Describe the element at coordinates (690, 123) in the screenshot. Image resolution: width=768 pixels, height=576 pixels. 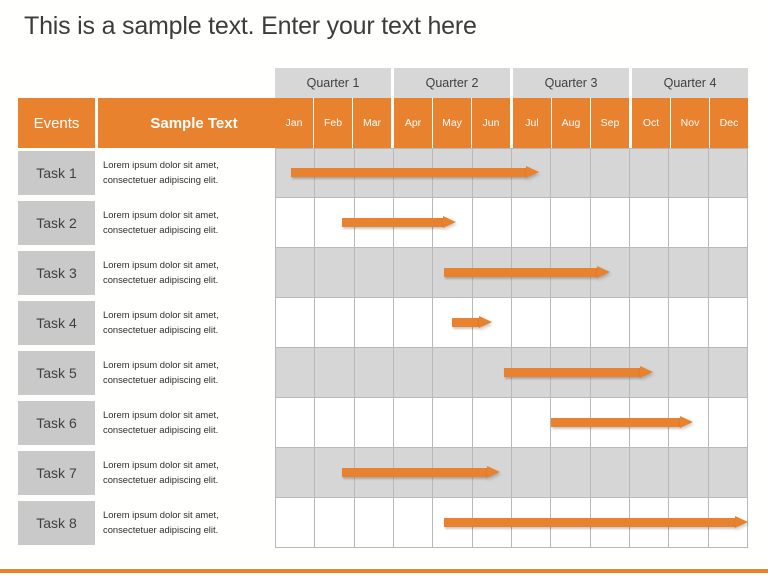
I see `month-header-cell: Nov` at that location.